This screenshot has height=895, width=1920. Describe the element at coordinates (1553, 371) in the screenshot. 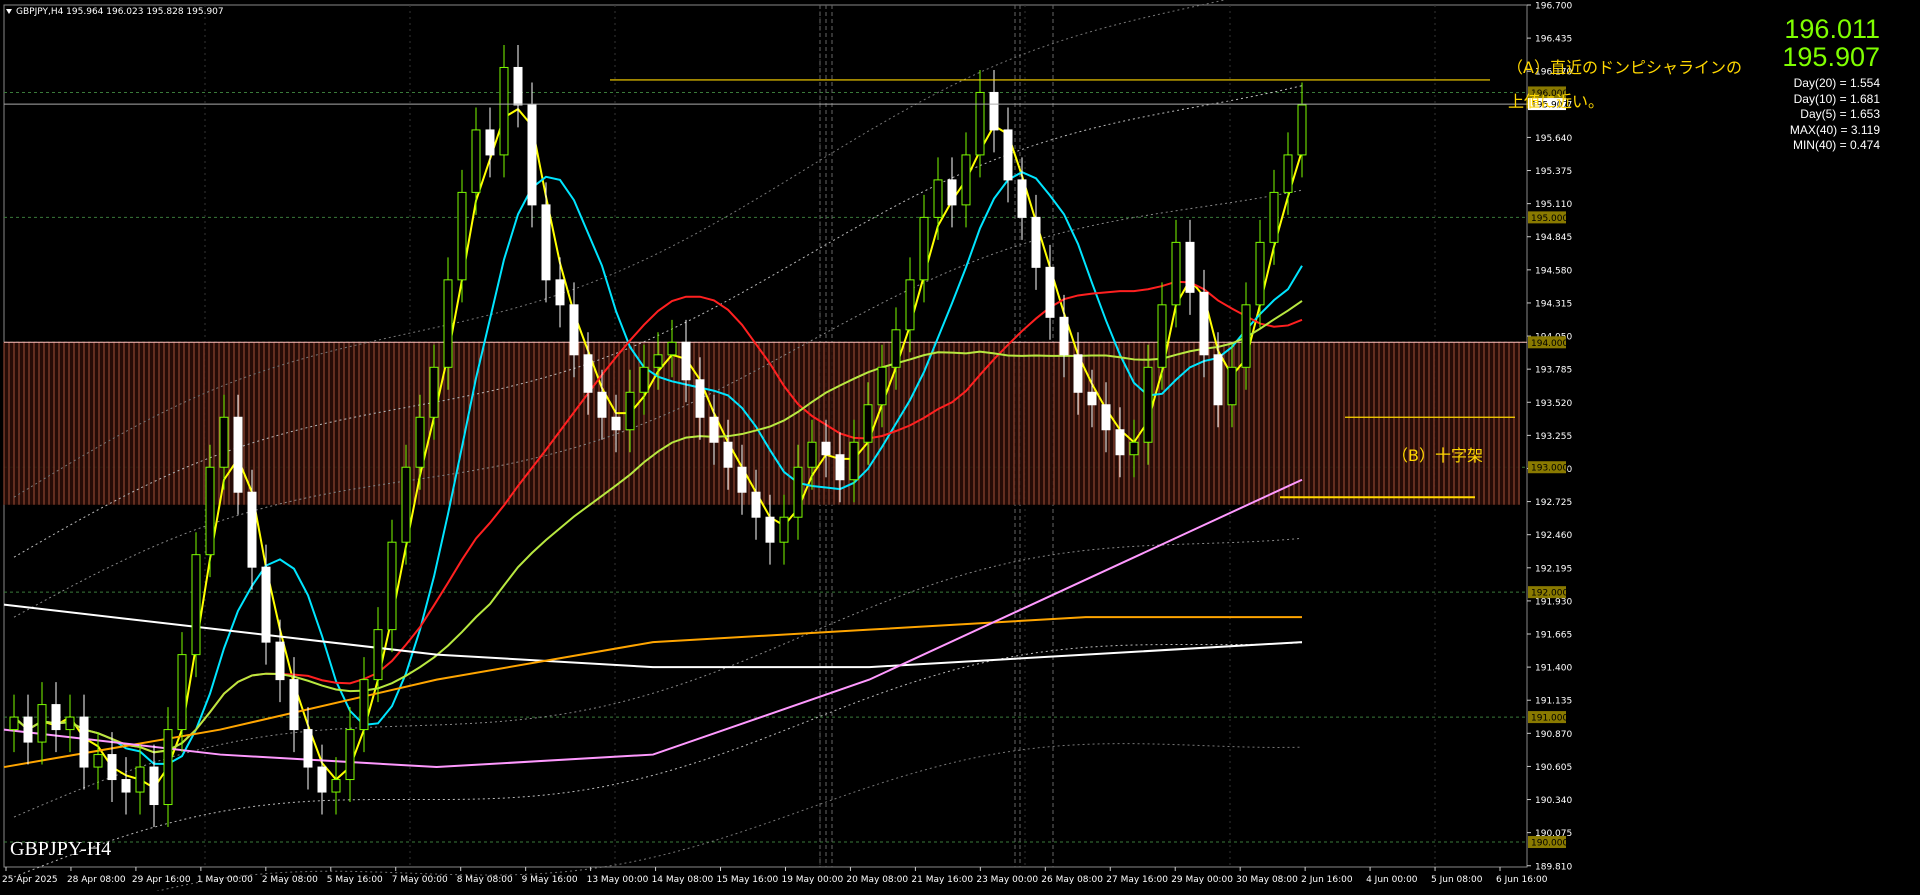

I see `y-tick-label: 193.785` at that location.